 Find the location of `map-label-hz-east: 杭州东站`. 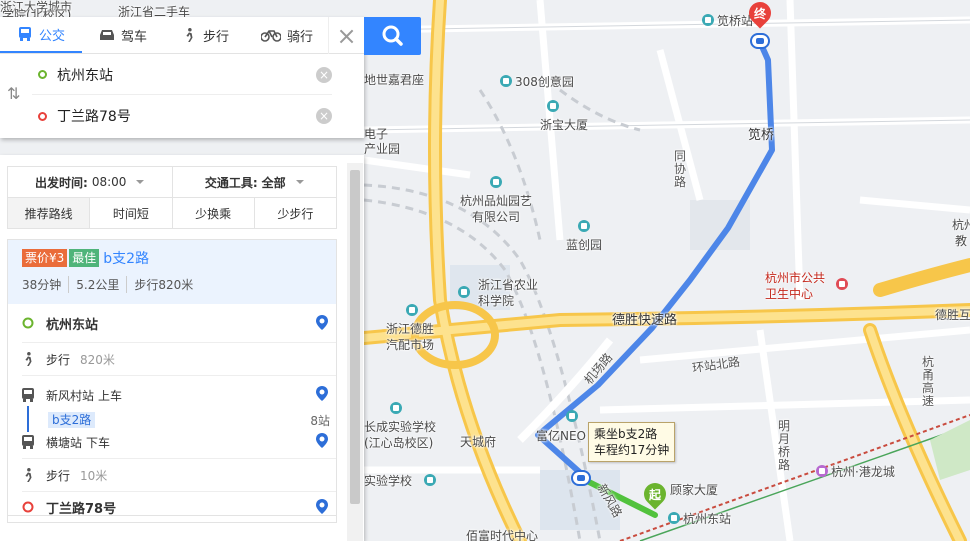

map-label-hz-east: 杭州东站 is located at coordinates (699, 518).